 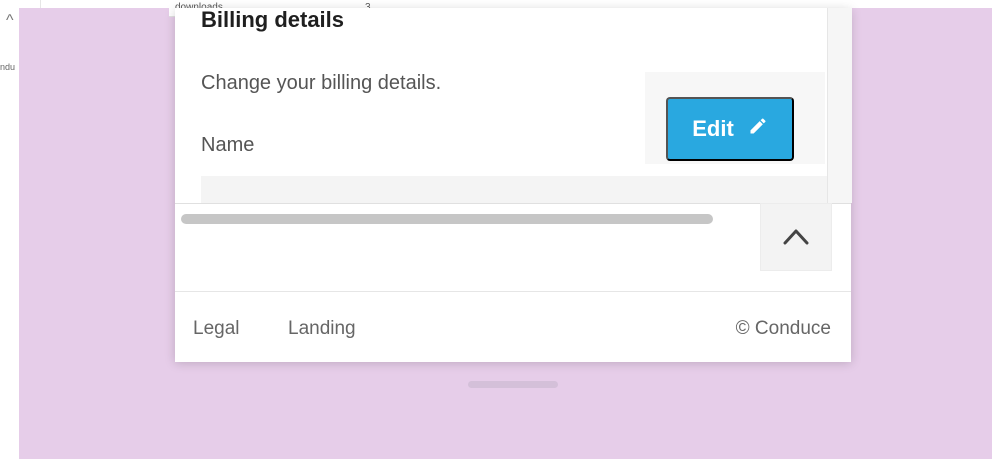 I want to click on pencil-icon, so click(x=758, y=129).